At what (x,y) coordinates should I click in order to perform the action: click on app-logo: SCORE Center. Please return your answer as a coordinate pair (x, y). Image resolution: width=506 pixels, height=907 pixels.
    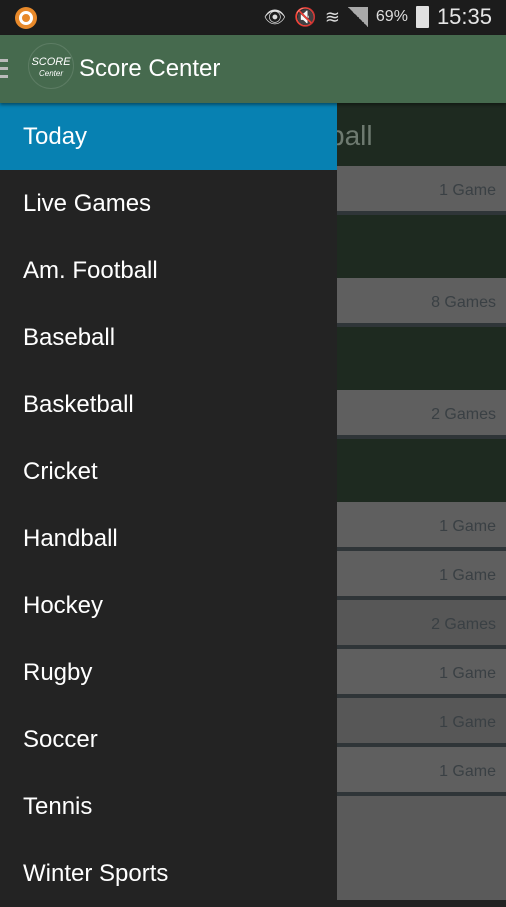
    Looking at the image, I should click on (51, 66).